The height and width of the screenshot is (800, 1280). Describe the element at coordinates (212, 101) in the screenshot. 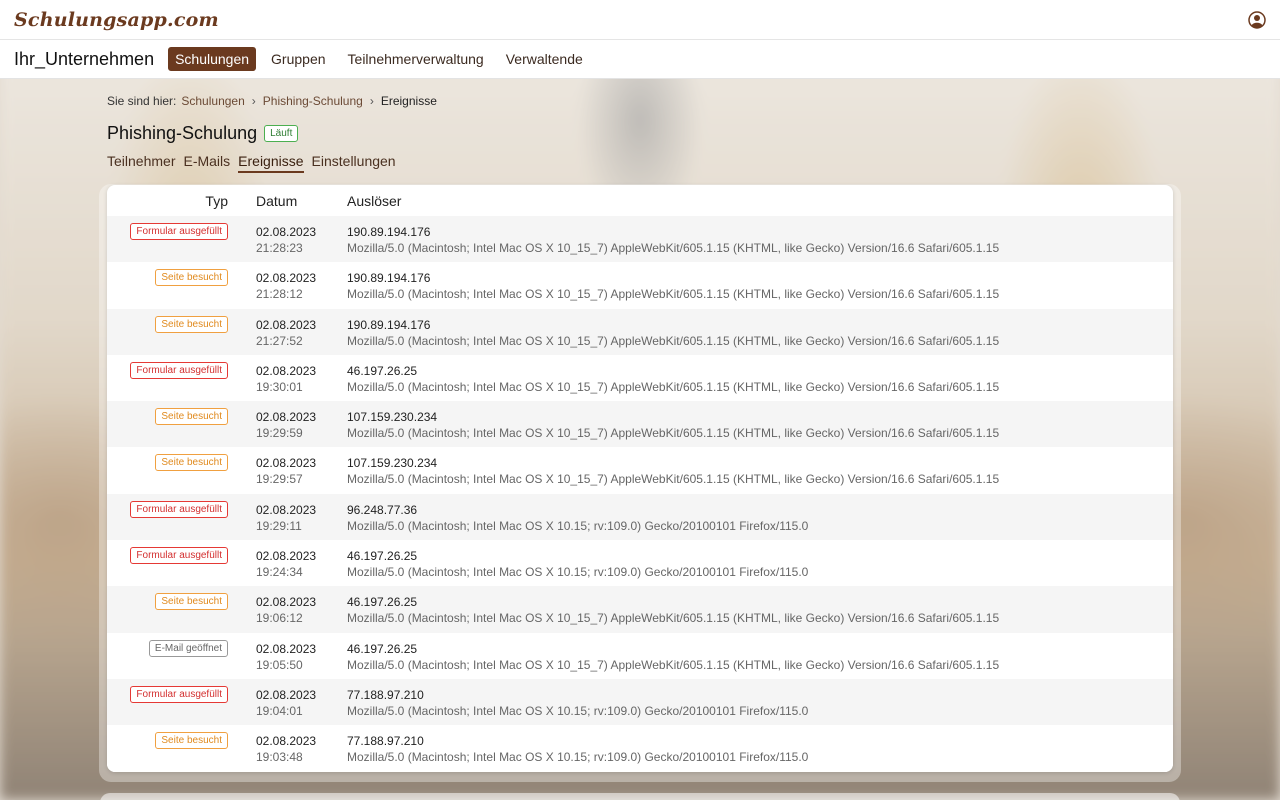

I see `breadcrumb-item-schulungen: Schulungen` at that location.